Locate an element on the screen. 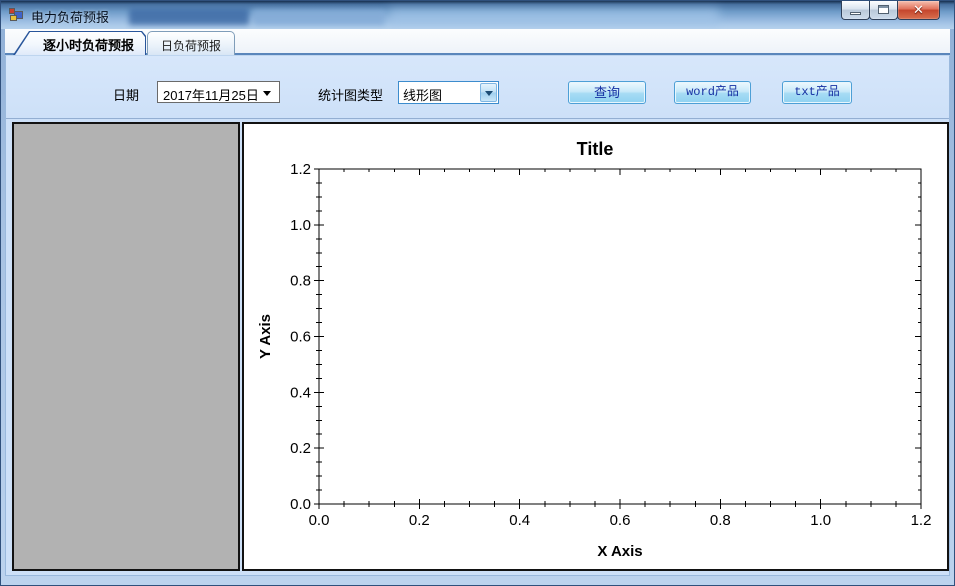 This screenshot has width=955, height=586. x-tick-label: 0.2 is located at coordinates (419, 520).